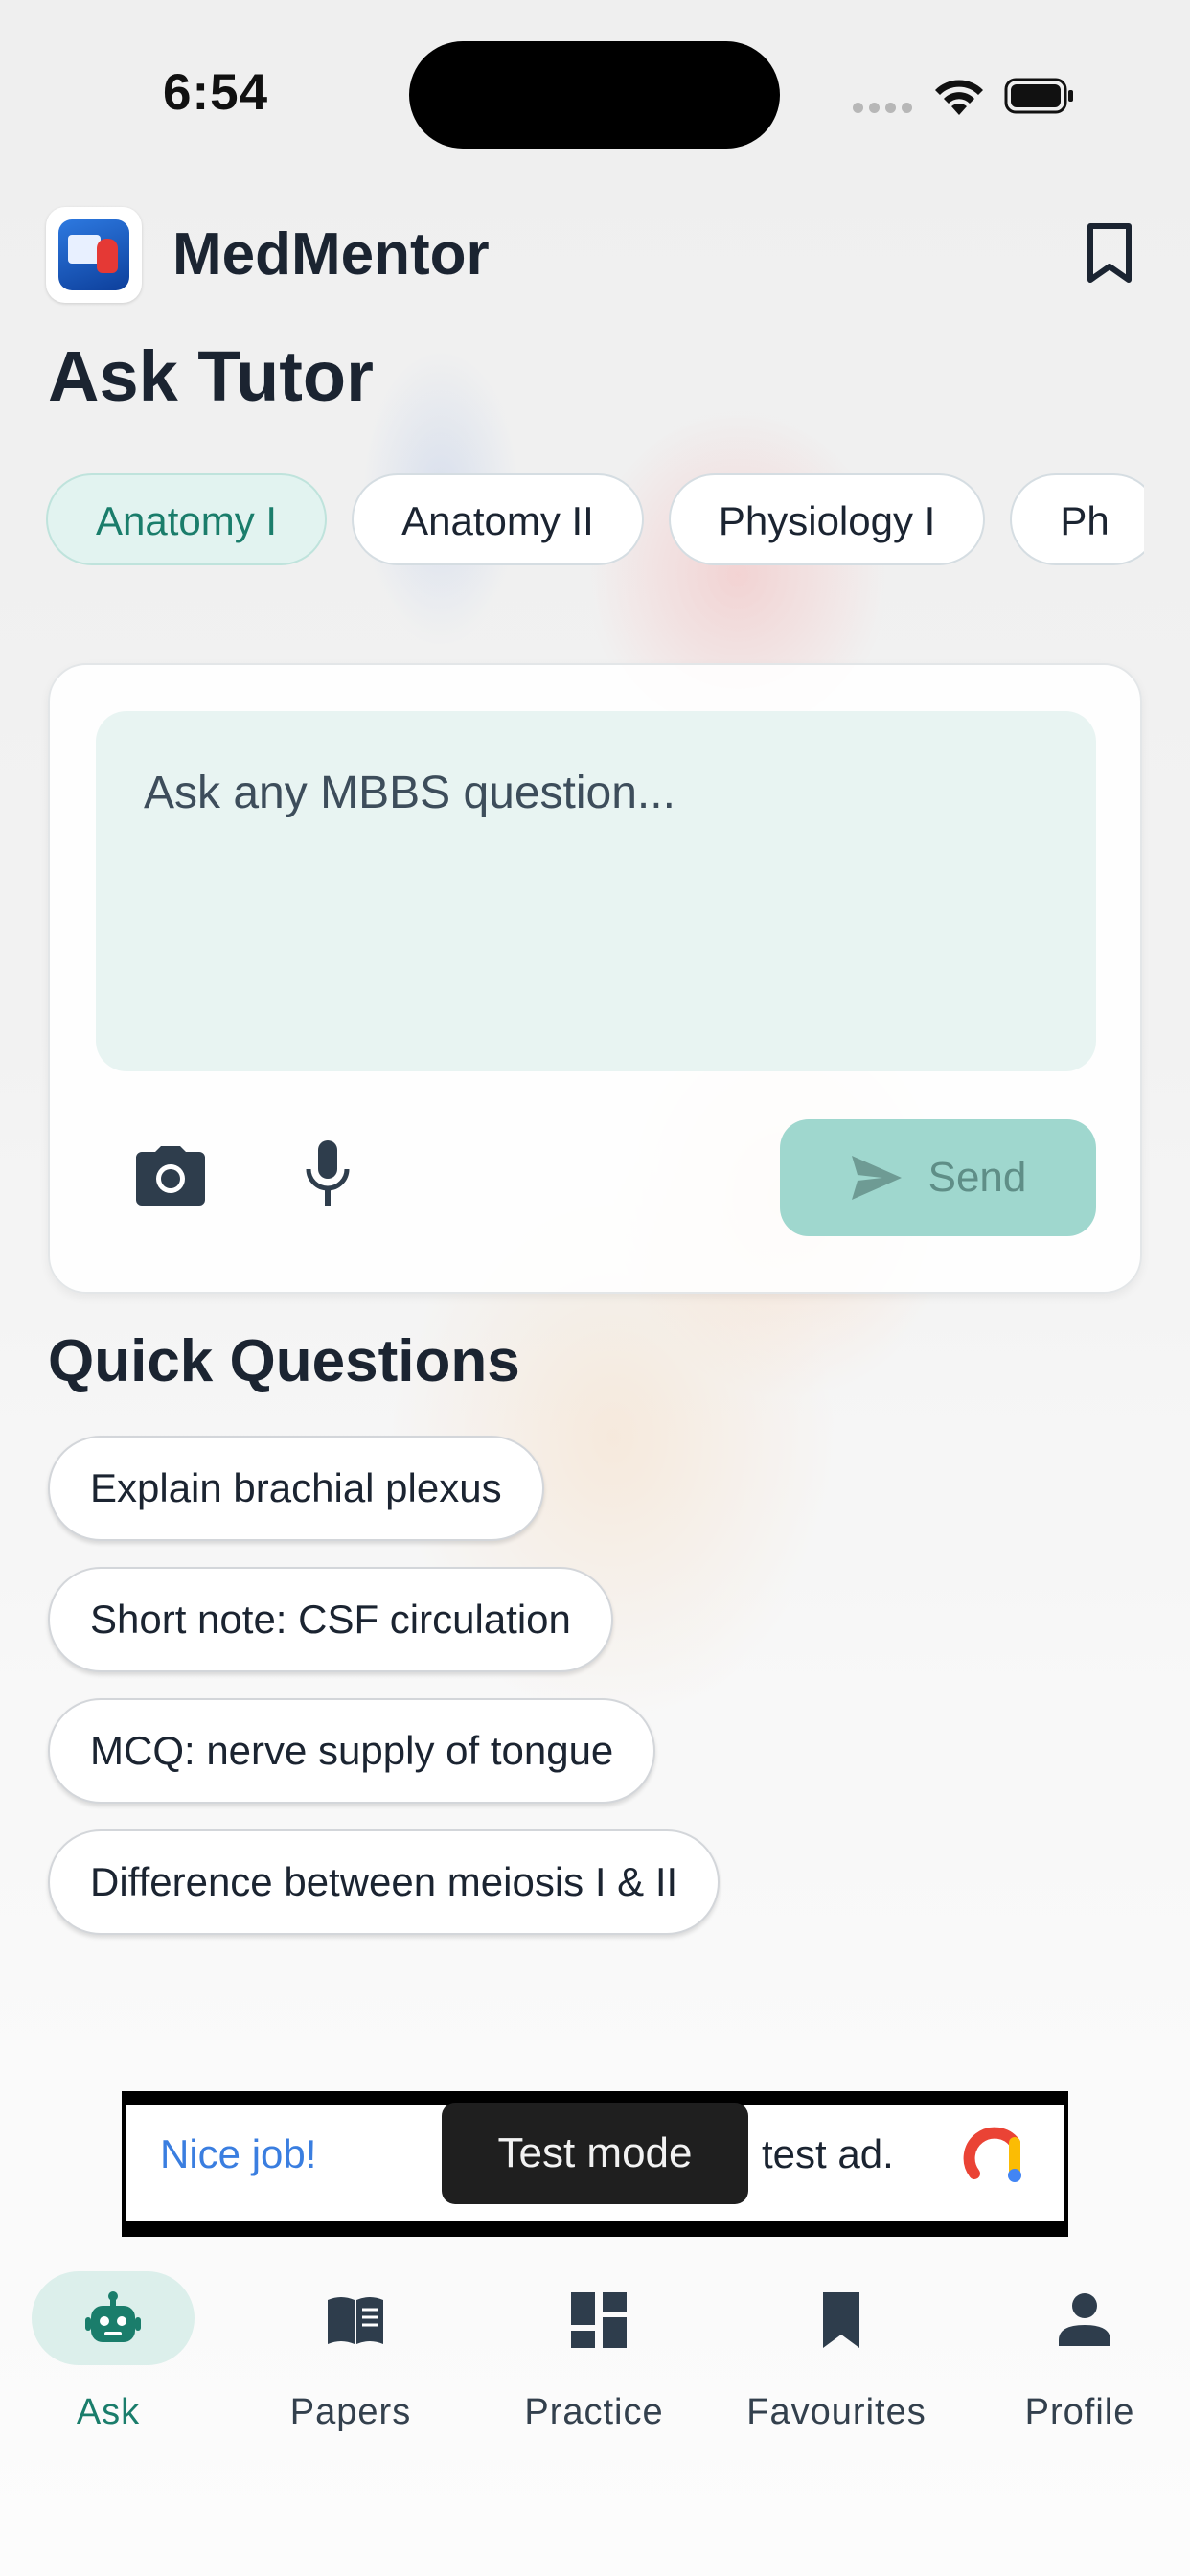 This screenshot has height=2576, width=1190. I want to click on battery-icon, so click(1038, 96).